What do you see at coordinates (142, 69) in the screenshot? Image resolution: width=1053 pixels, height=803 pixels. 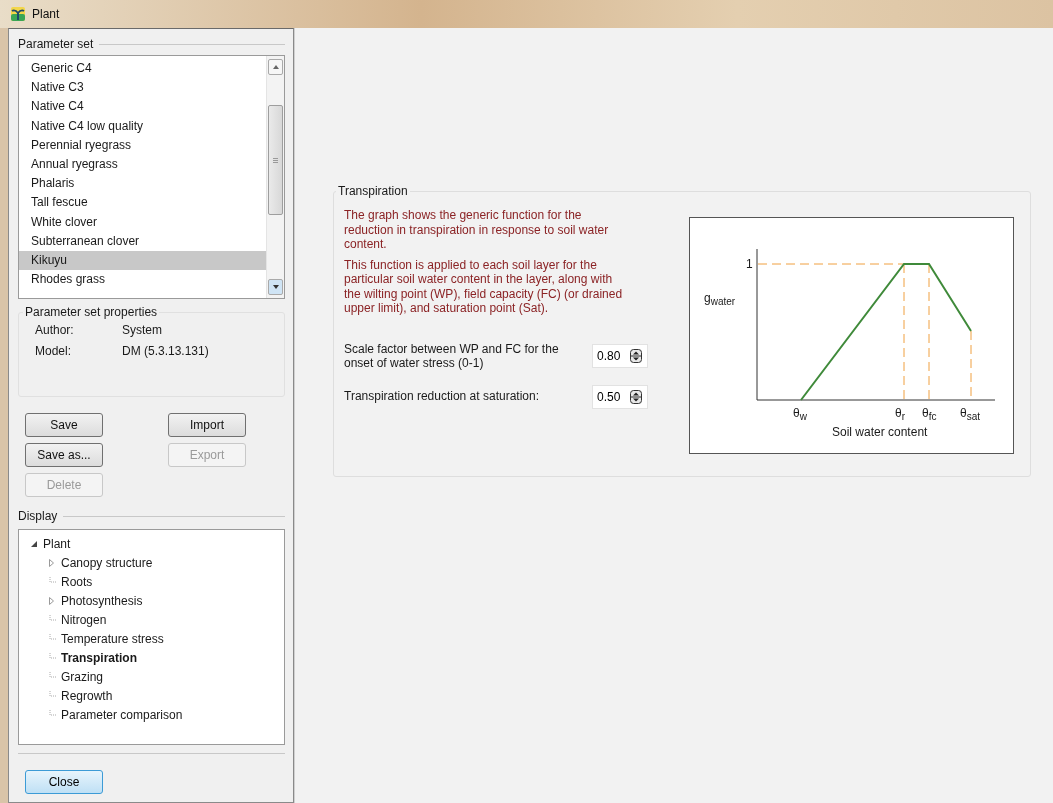 I see `list-item: Generic C4` at bounding box center [142, 69].